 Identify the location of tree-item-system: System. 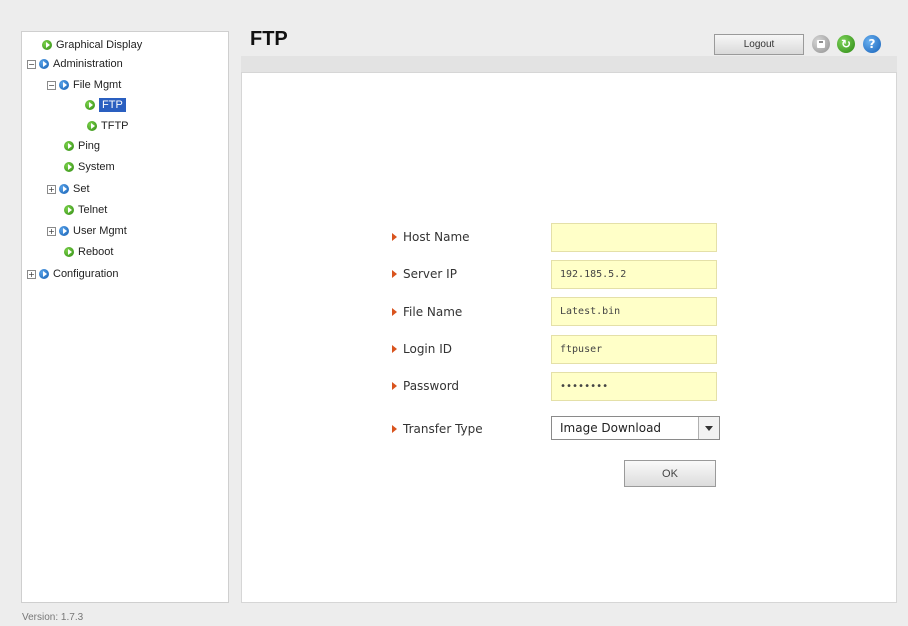
(89, 167).